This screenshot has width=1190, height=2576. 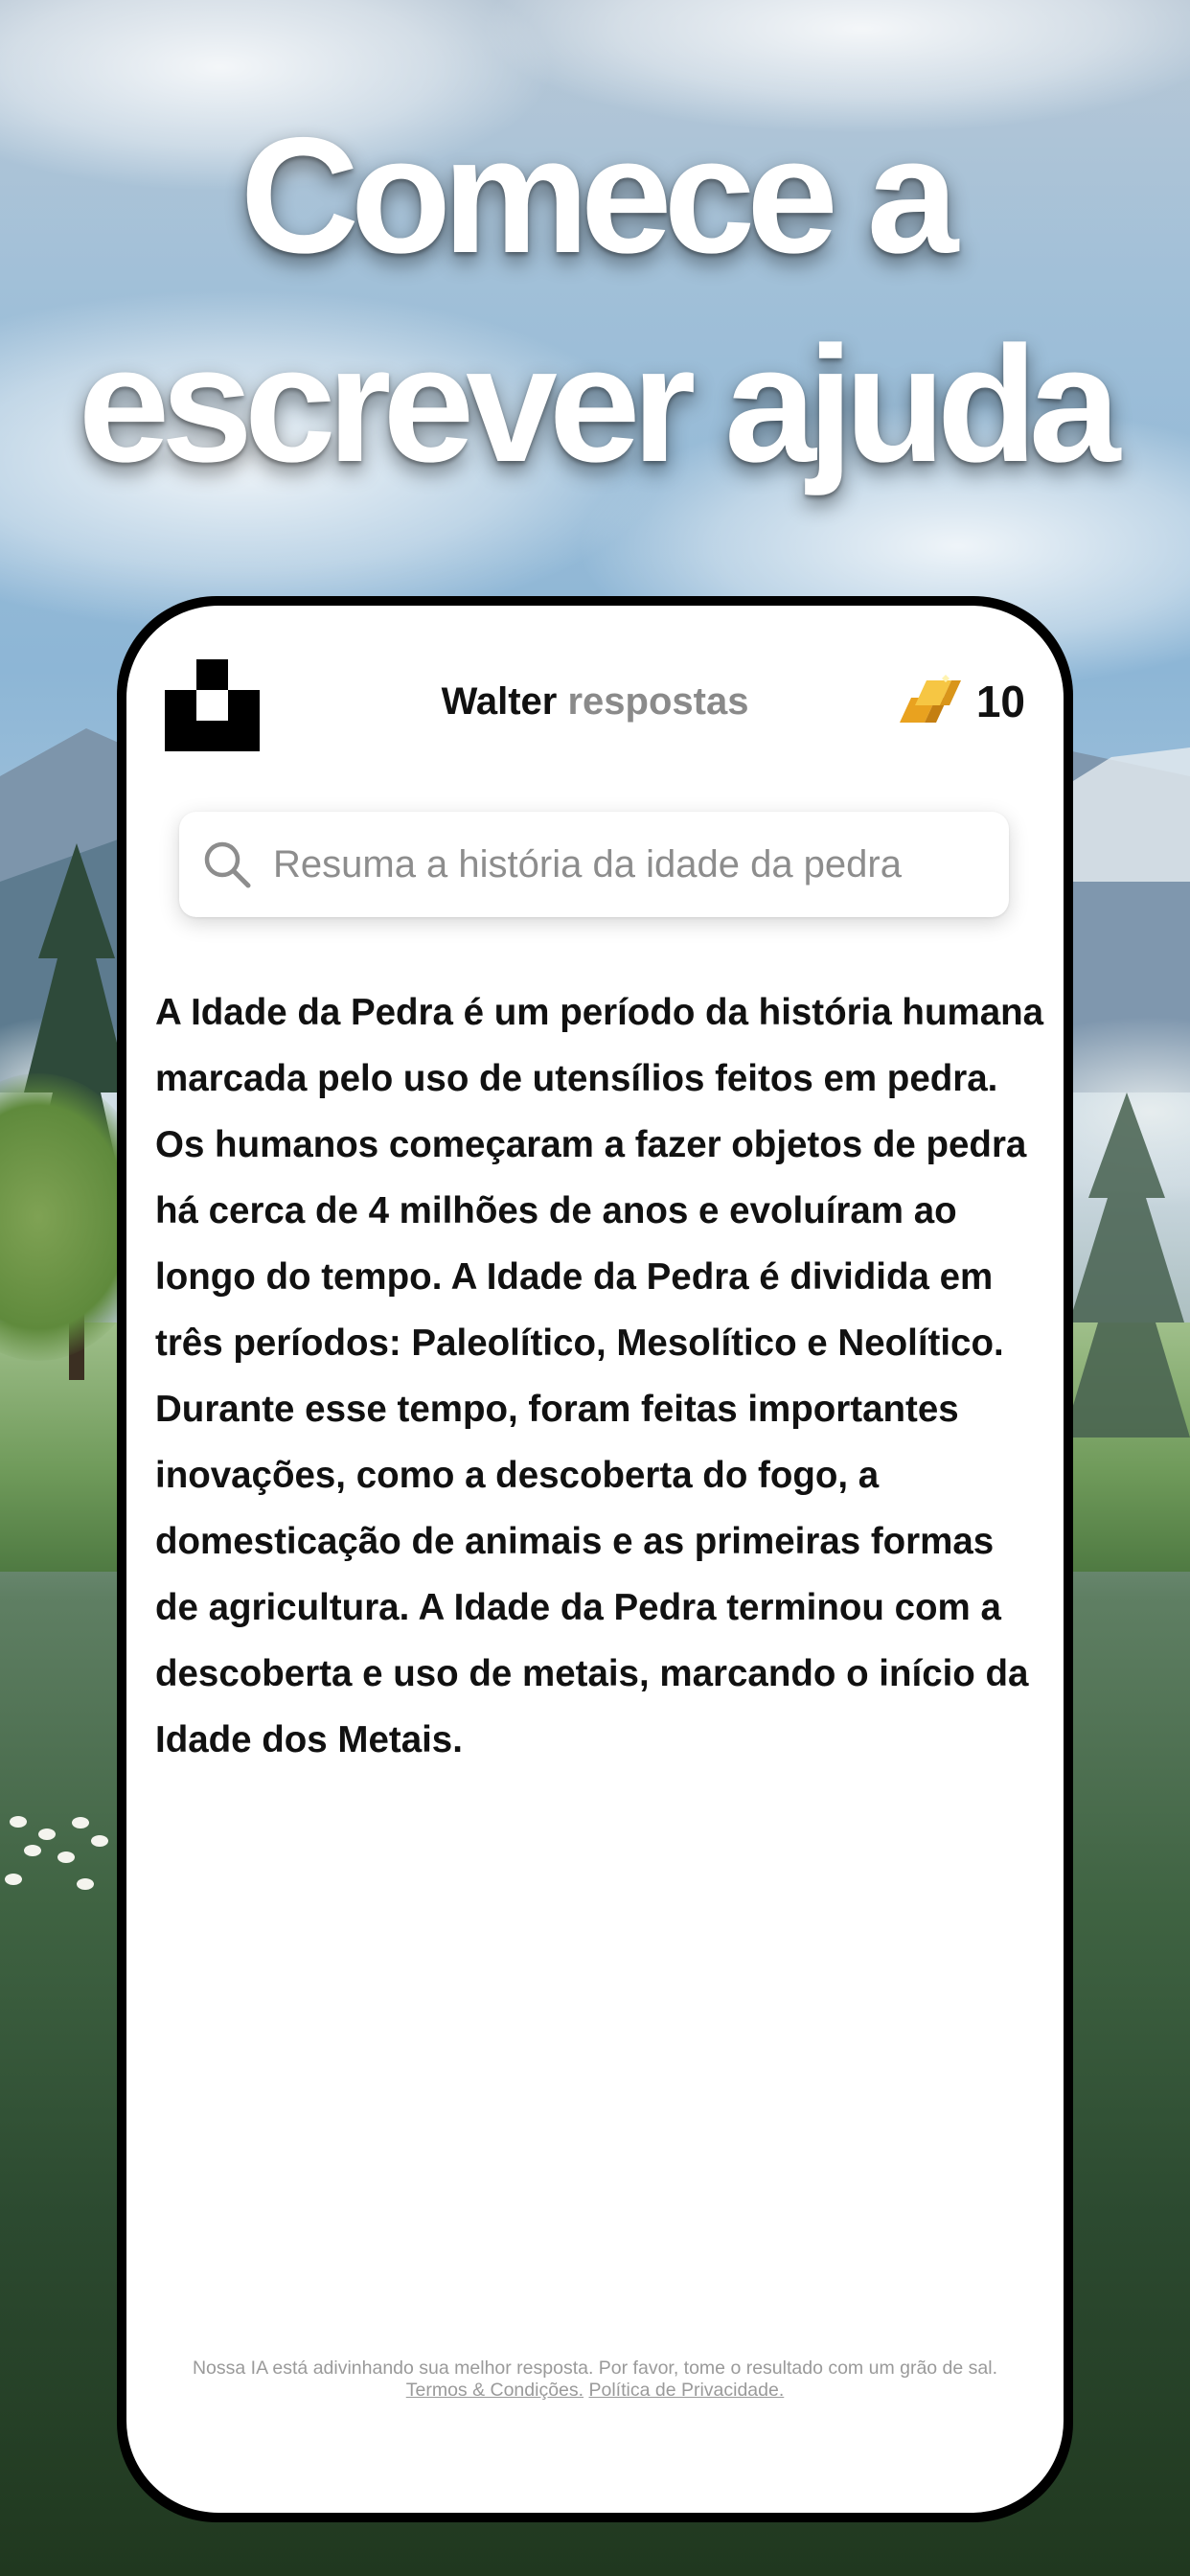 I want to click on app-title-secondary: respostas, so click(x=658, y=701).